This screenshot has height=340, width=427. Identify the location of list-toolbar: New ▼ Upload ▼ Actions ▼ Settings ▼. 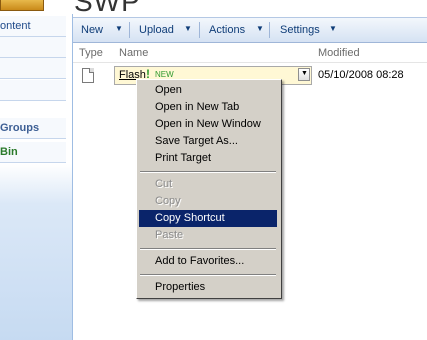
(250, 30).